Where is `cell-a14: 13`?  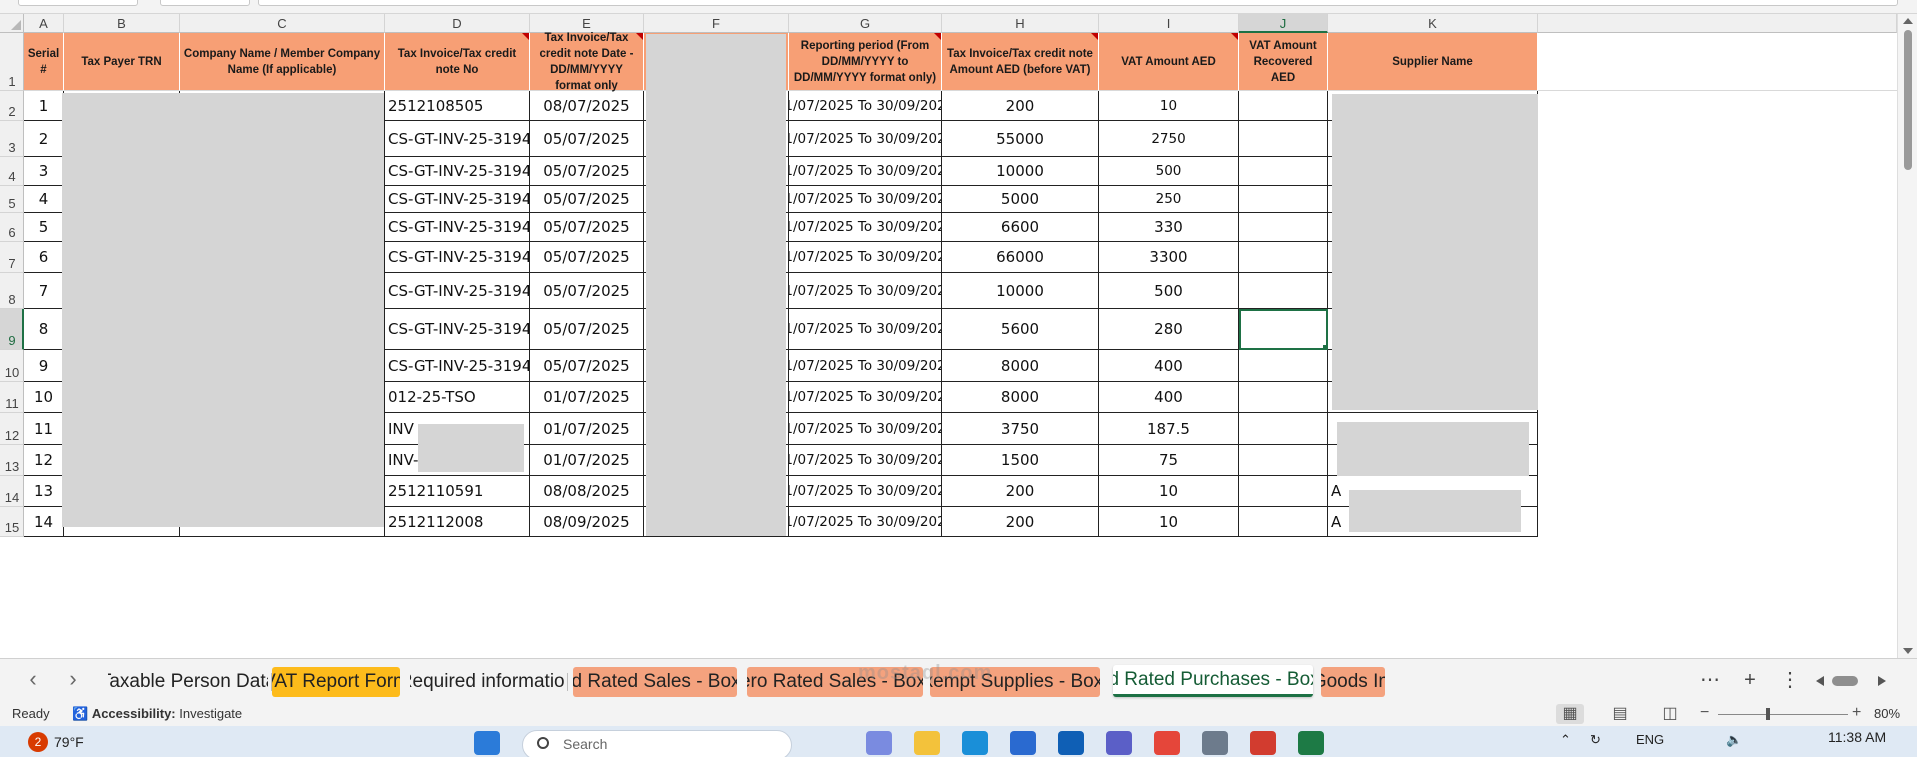
cell-a14: 13 is located at coordinates (44, 491).